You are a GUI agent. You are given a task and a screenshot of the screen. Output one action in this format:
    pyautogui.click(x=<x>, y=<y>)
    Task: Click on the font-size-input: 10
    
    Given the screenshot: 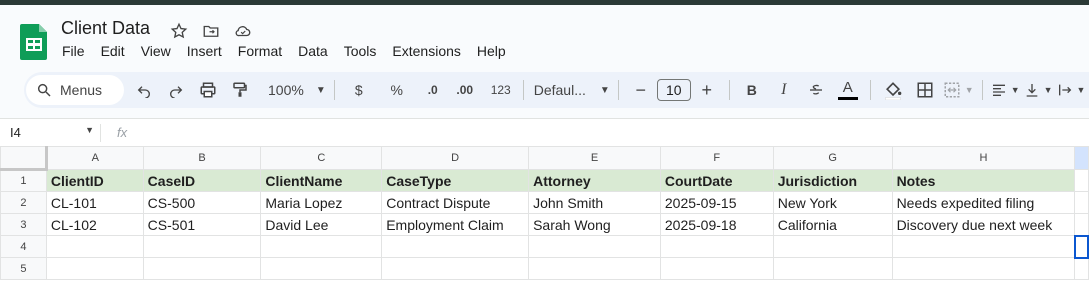 What is the action you would take?
    pyautogui.click(x=673, y=90)
    